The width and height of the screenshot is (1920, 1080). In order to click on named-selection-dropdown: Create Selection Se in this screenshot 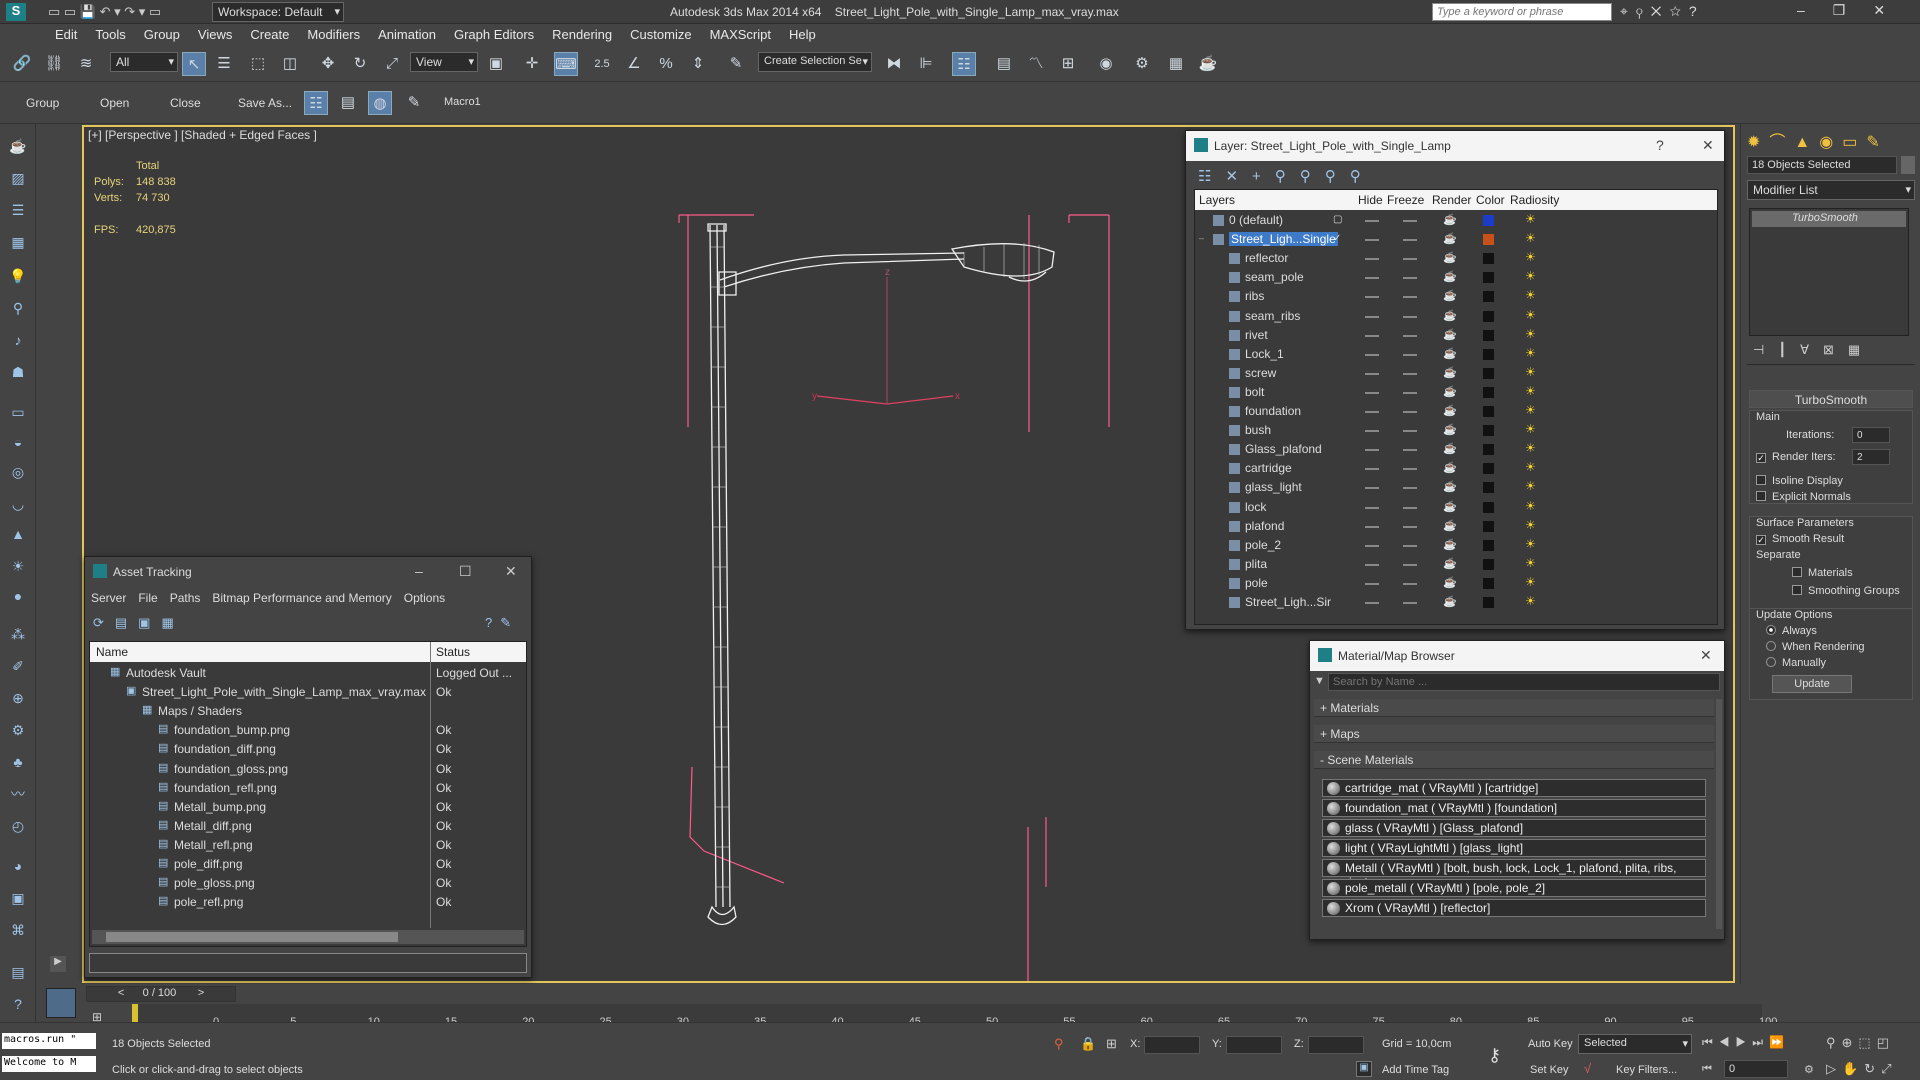, I will do `click(815, 62)`.